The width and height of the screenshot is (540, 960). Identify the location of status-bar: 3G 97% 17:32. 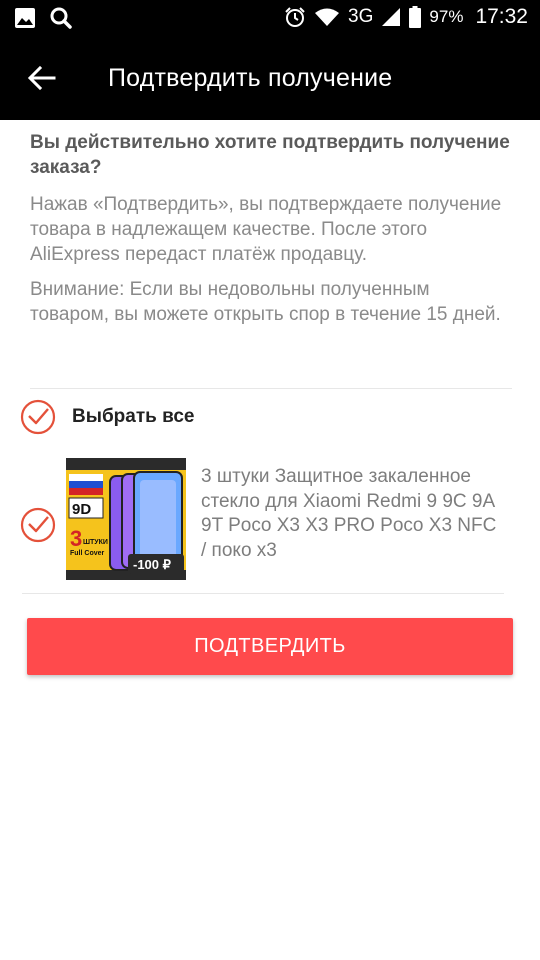
(270, 19).